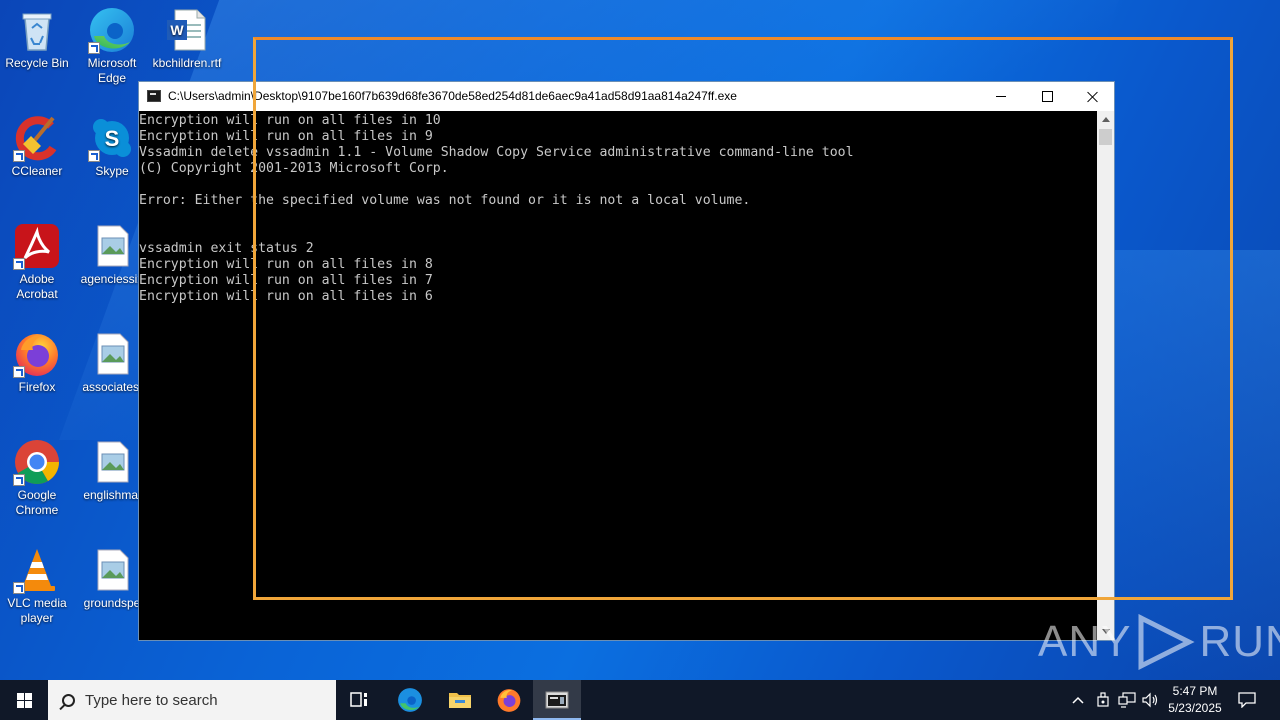 The image size is (1280, 720). I want to click on vertical-scrollbar, so click(1105, 375).